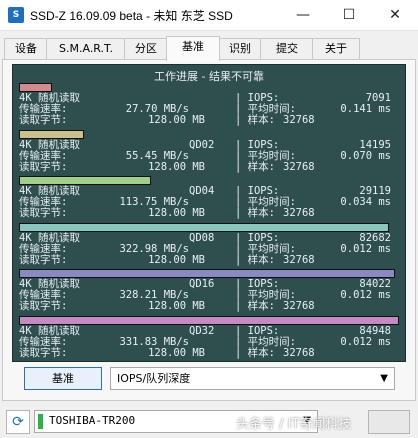 The image size is (418, 438). What do you see at coordinates (26, 48) in the screenshot?
I see `tab-device: 设备` at bounding box center [26, 48].